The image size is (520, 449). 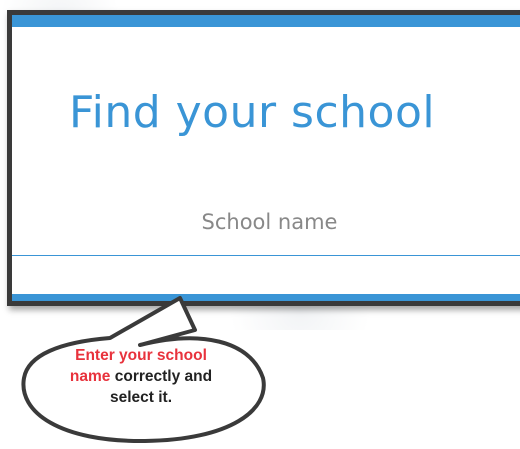 I want to click on school-name-field, so click(x=266, y=228).